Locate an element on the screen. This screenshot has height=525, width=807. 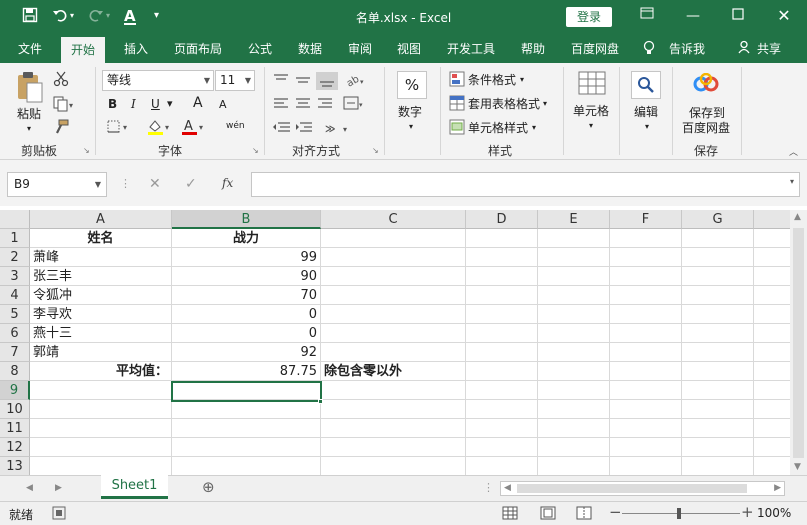
cell-b4: 70 is located at coordinates (246, 295).